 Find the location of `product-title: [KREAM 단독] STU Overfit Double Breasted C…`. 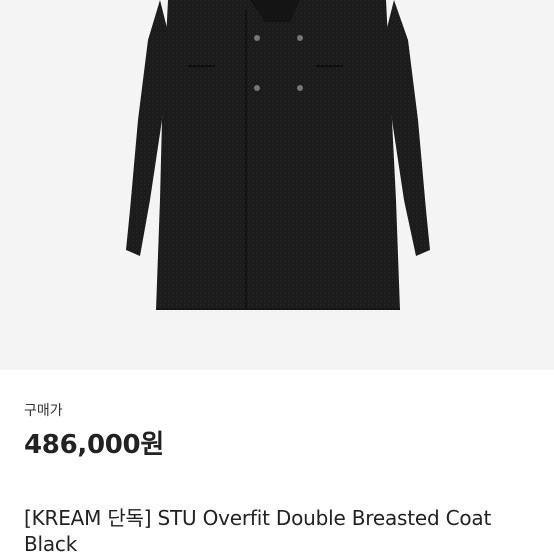

product-title: [KREAM 단독] STU Overfit Double Breasted C… is located at coordinates (284, 531).